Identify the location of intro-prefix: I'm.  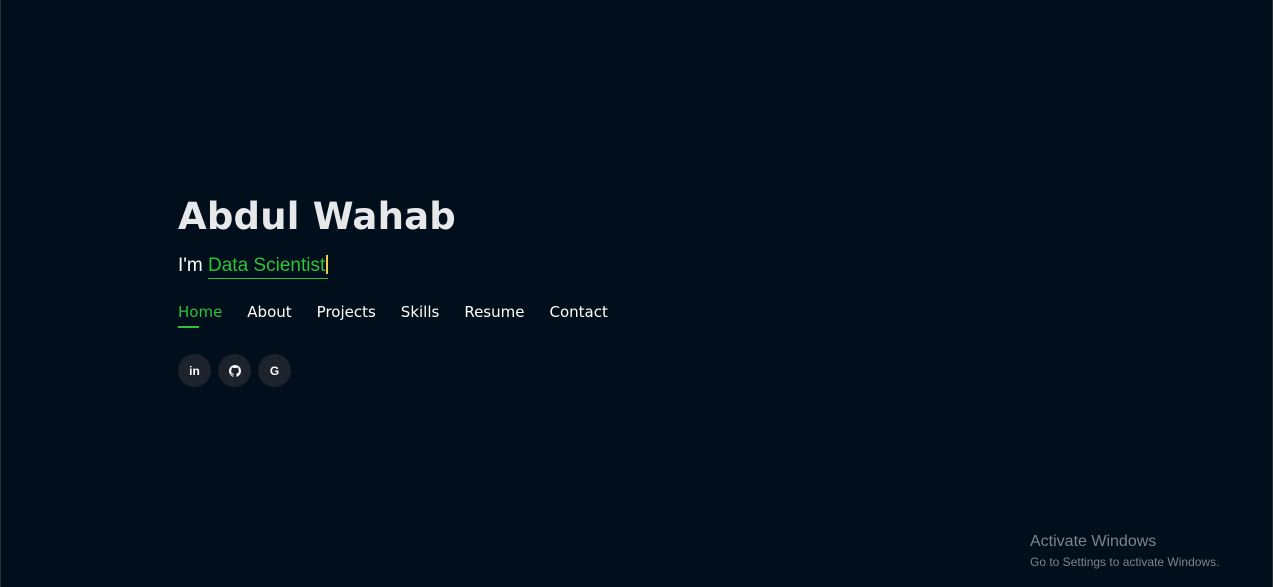
(193, 265).